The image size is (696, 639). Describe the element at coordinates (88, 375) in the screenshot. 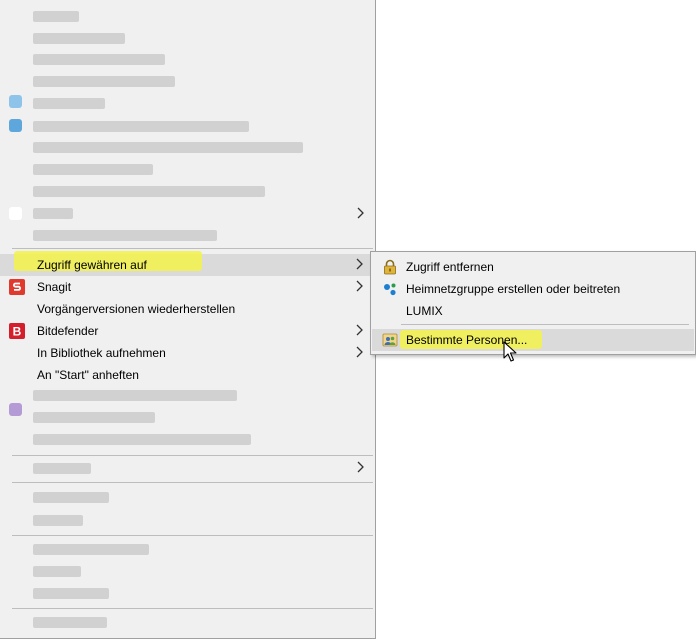

I see `menu-item-label: An "Start" anheften` at that location.